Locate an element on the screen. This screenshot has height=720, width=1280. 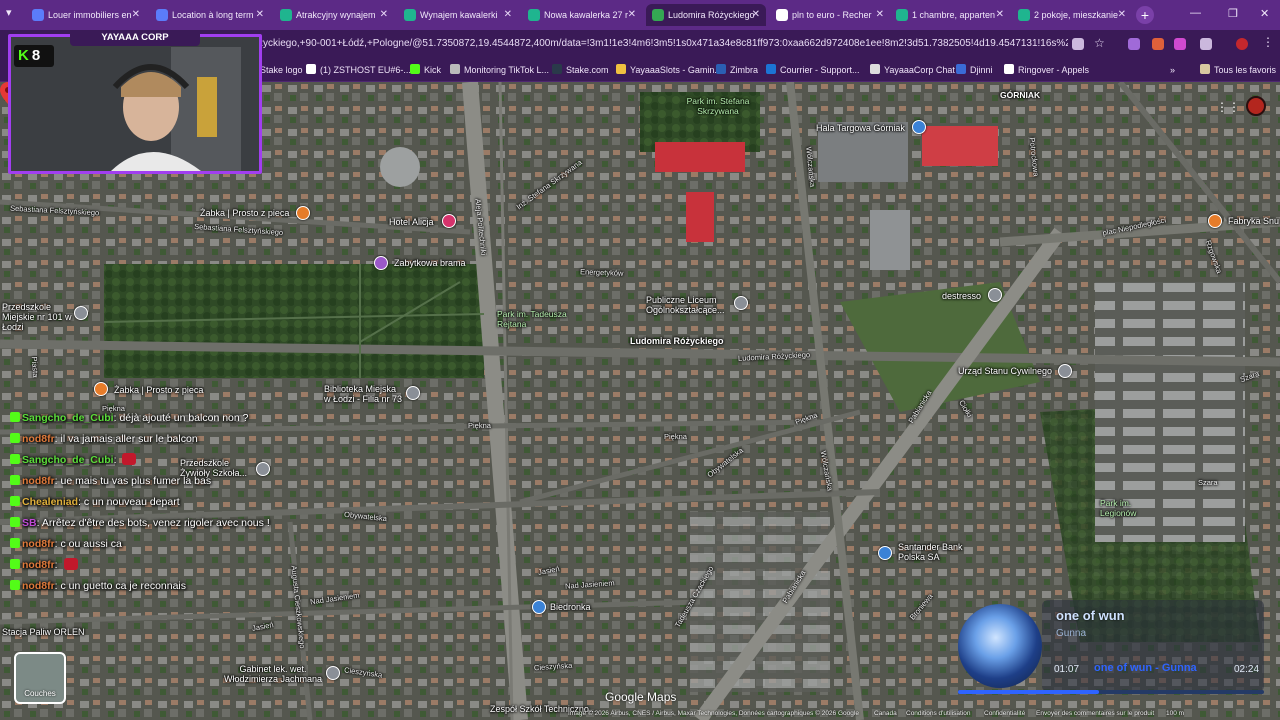
bookmark-item: YayaaaCorp Chat is located at coordinates (912, 70).